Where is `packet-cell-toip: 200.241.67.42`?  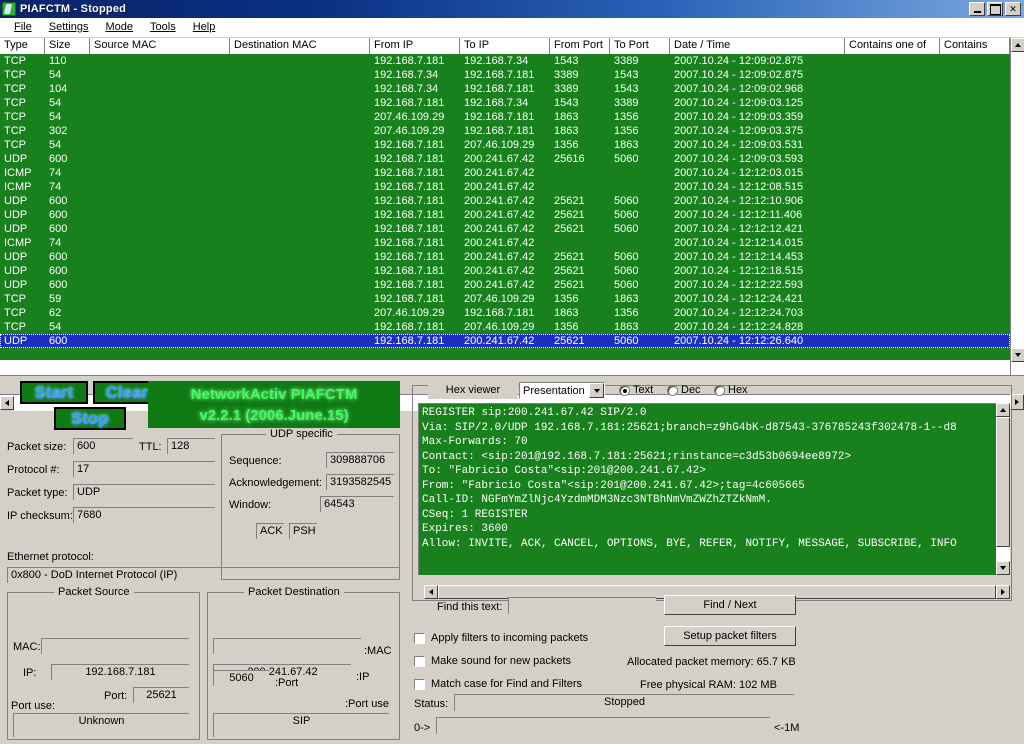
packet-cell-toip: 200.241.67.42 is located at coordinates (499, 173).